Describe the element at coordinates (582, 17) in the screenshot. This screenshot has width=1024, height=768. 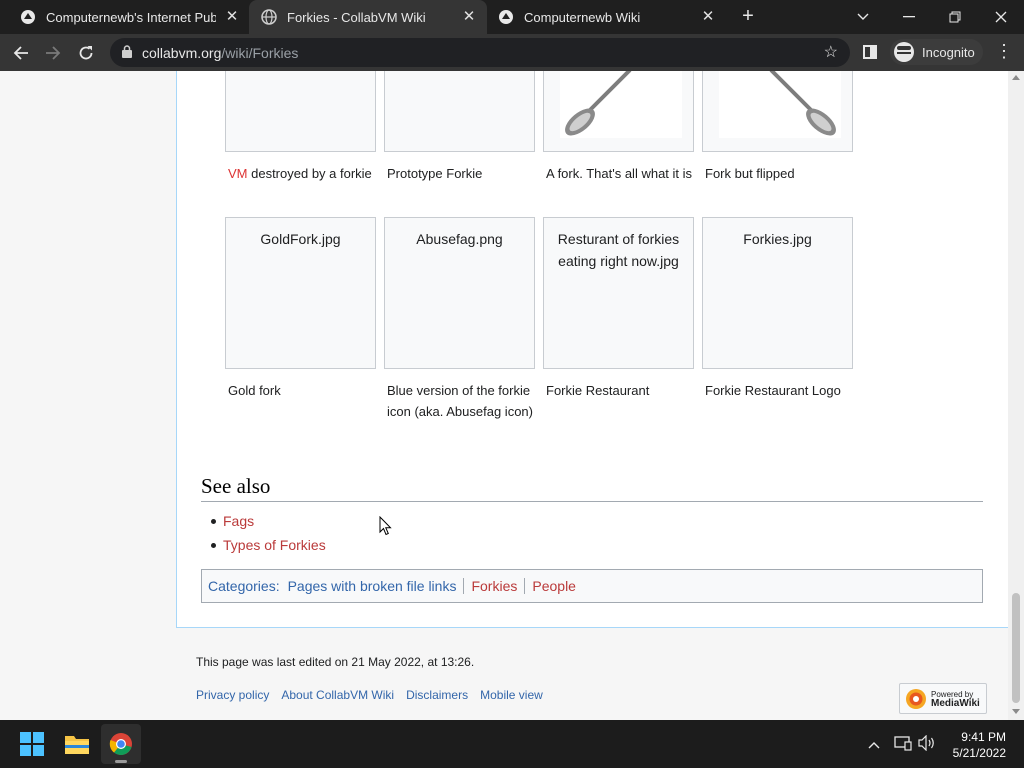
I see `tab-title: Computernewb Wiki` at that location.